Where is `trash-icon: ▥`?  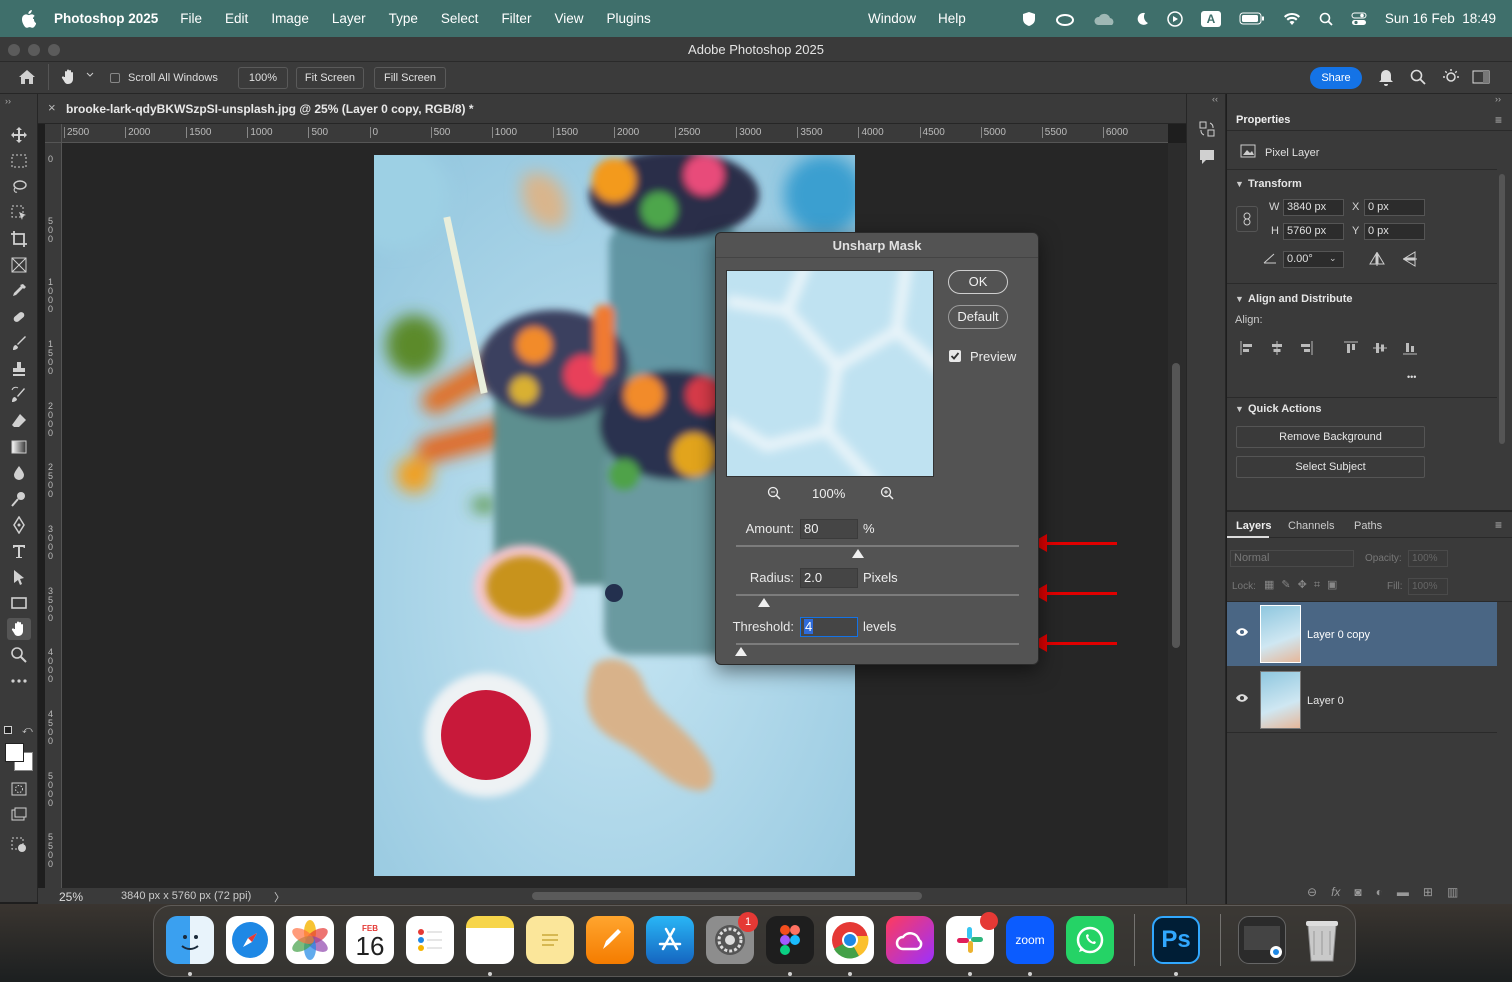
trash-icon: ▥ is located at coordinates (1452, 893).